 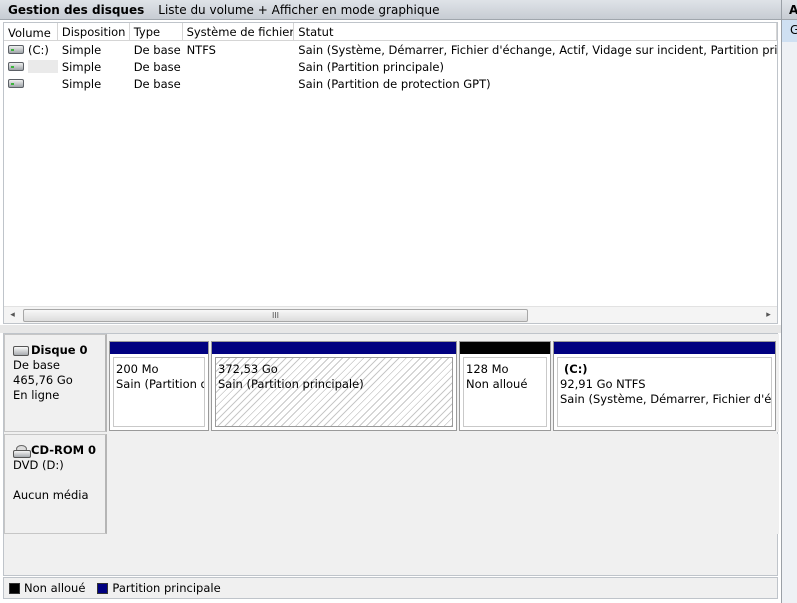 What do you see at coordinates (38, 49) in the screenshot?
I see `volume-cell: (C:)` at bounding box center [38, 49].